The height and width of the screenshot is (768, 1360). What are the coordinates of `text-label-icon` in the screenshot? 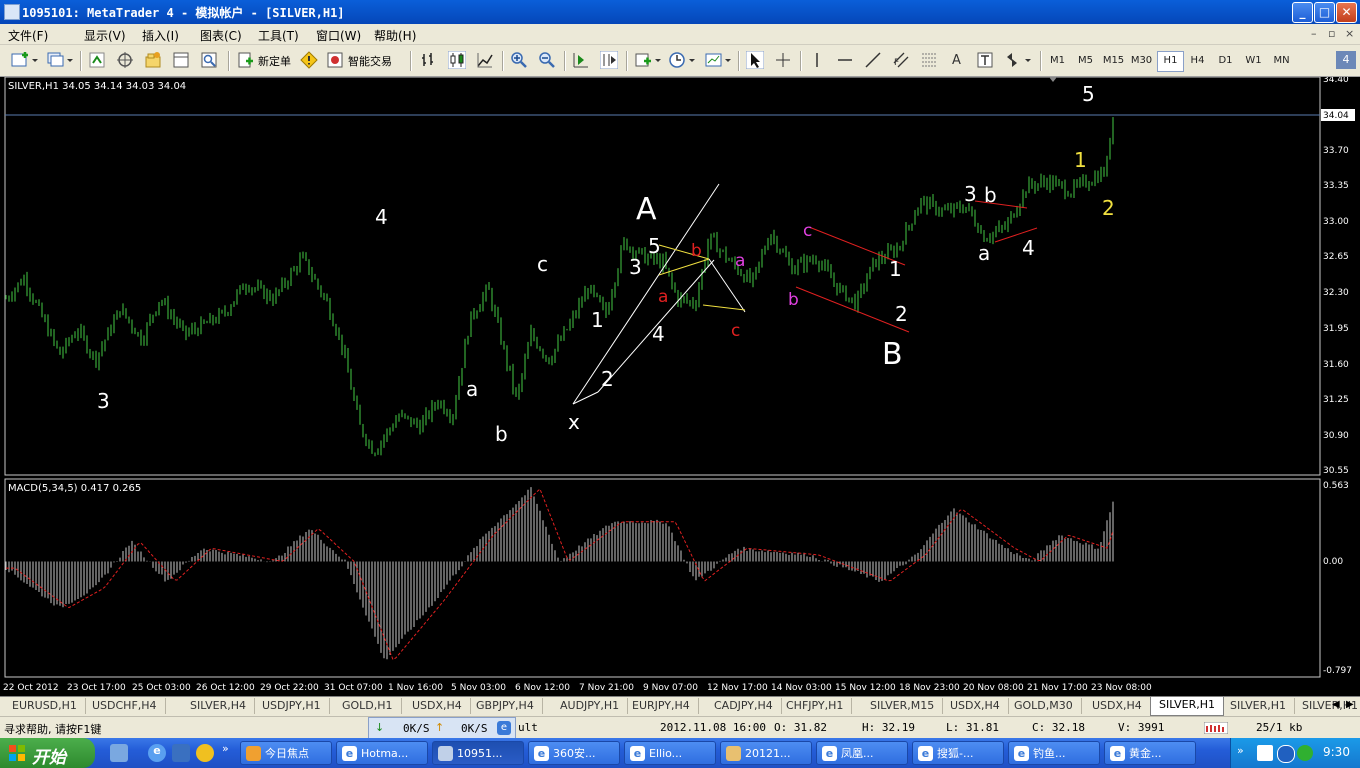 It's located at (985, 60).